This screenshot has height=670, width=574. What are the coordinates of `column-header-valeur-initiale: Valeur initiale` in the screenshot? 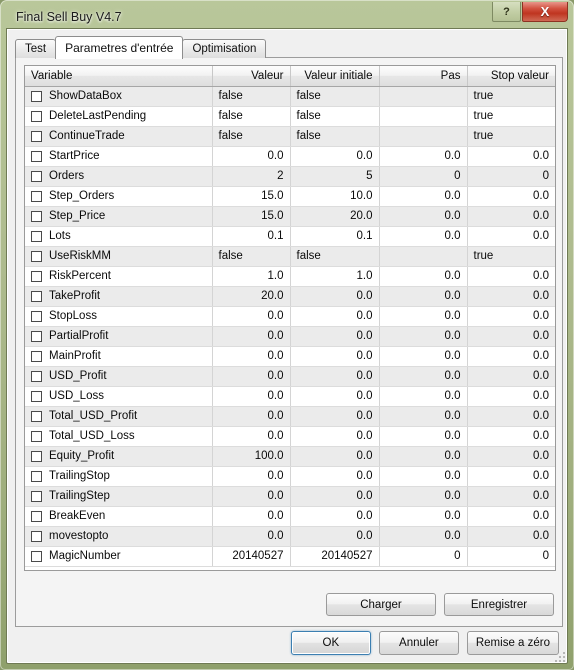 It's located at (335, 76).